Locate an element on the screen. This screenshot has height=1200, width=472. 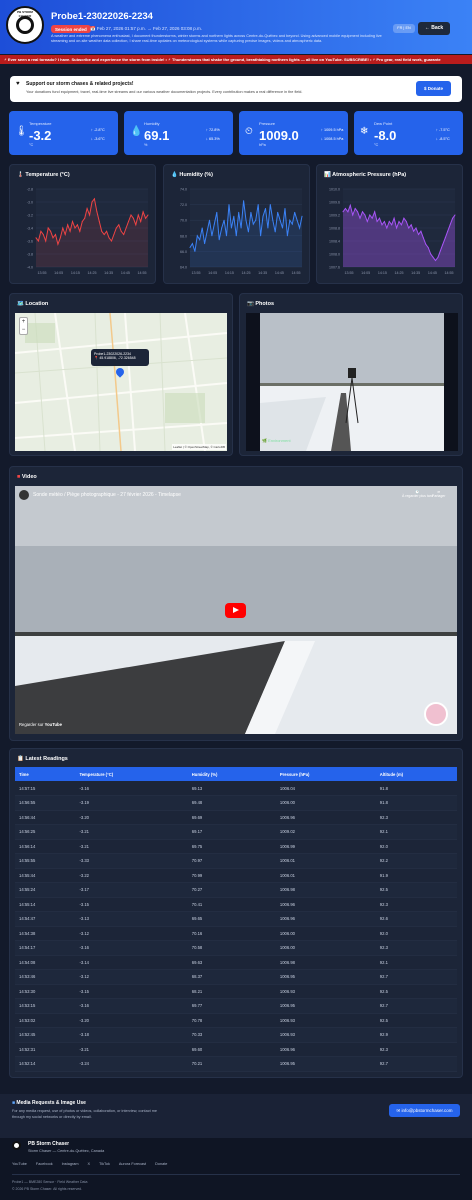
back-button: ← Back is located at coordinates (434, 28).